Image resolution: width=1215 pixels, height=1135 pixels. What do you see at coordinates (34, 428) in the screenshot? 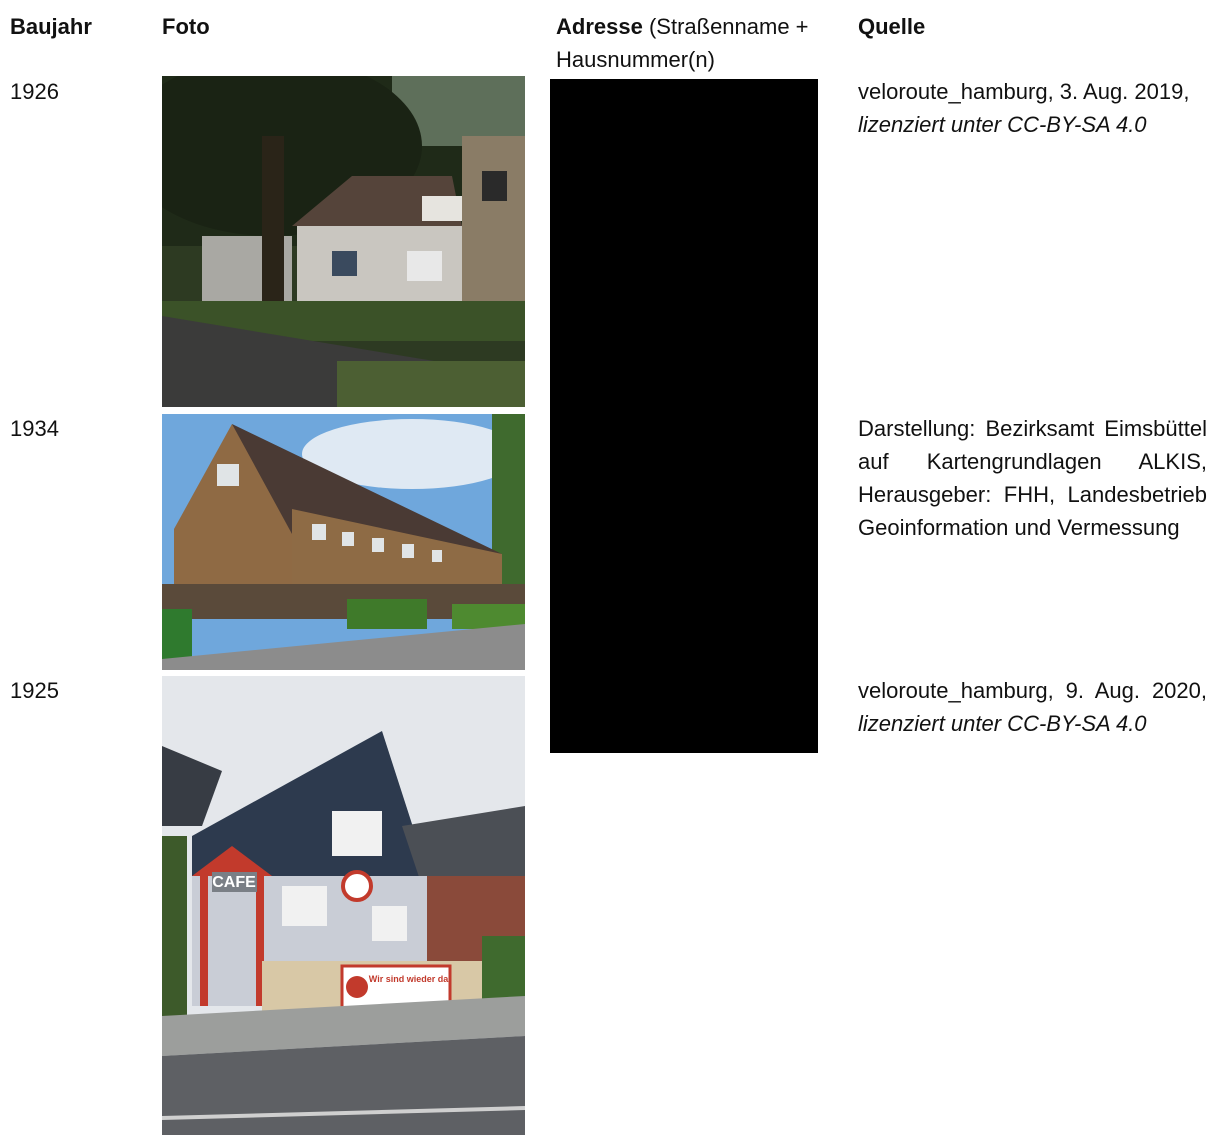
I see `year-row-2: 1934` at bounding box center [34, 428].